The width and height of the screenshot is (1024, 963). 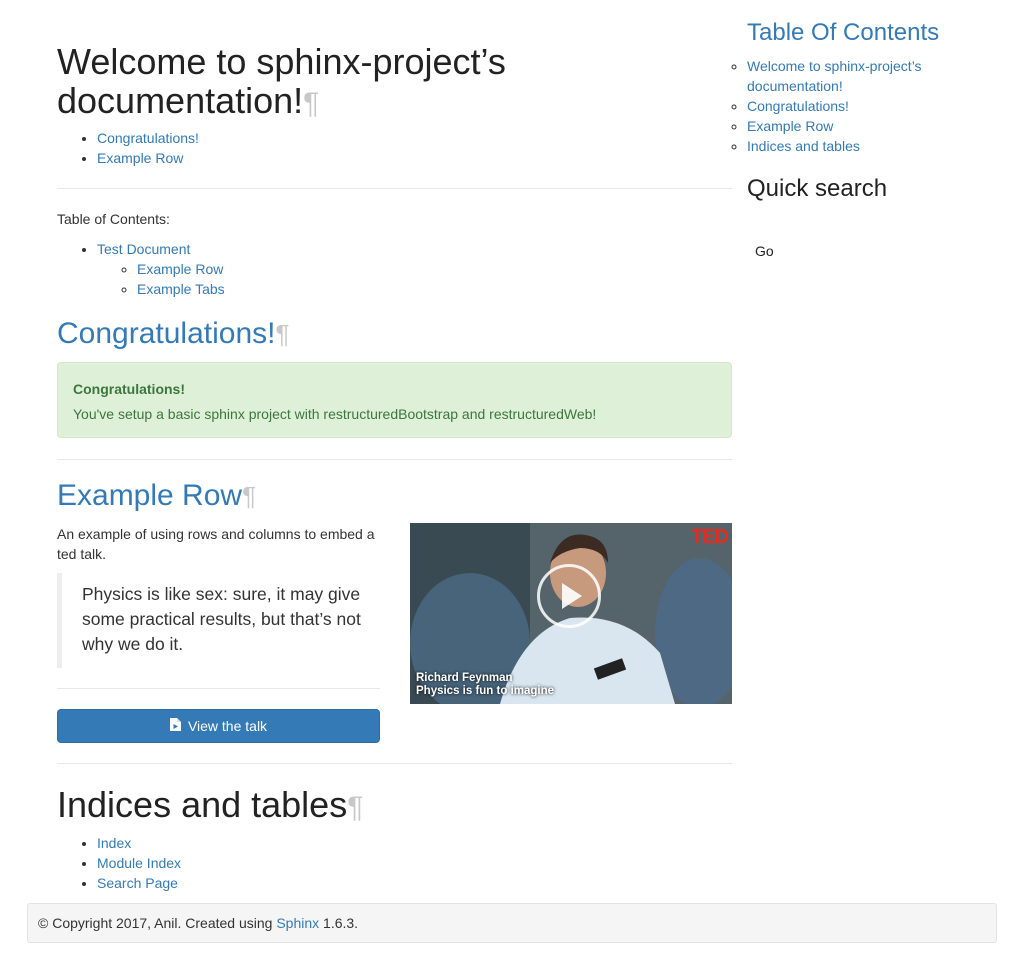 I want to click on sidebar-toc-heading: Table Of Contents, so click(x=843, y=33).